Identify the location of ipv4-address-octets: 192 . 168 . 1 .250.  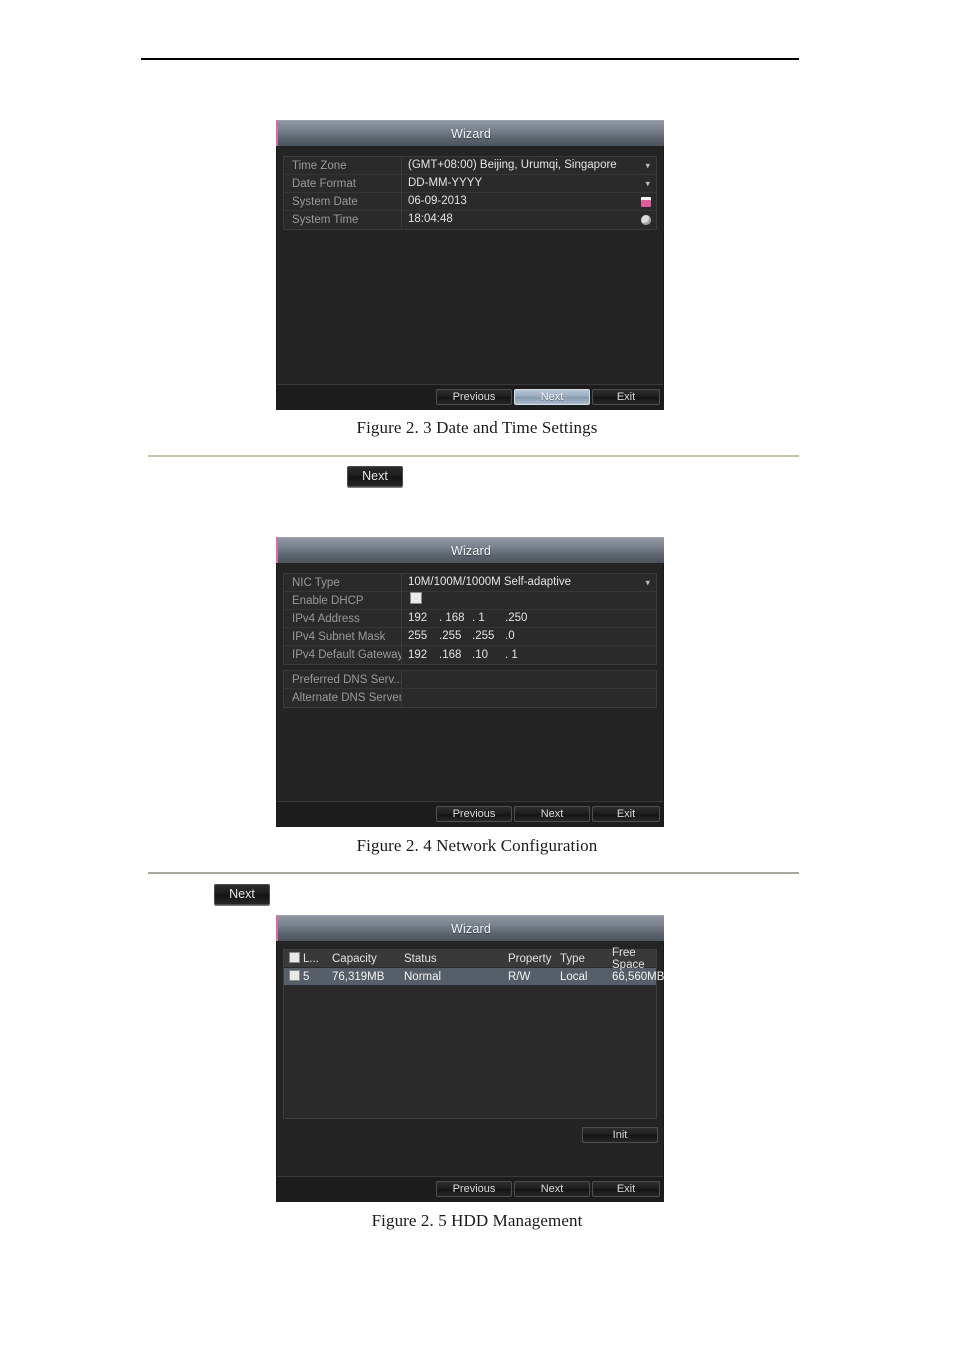
(532, 618).